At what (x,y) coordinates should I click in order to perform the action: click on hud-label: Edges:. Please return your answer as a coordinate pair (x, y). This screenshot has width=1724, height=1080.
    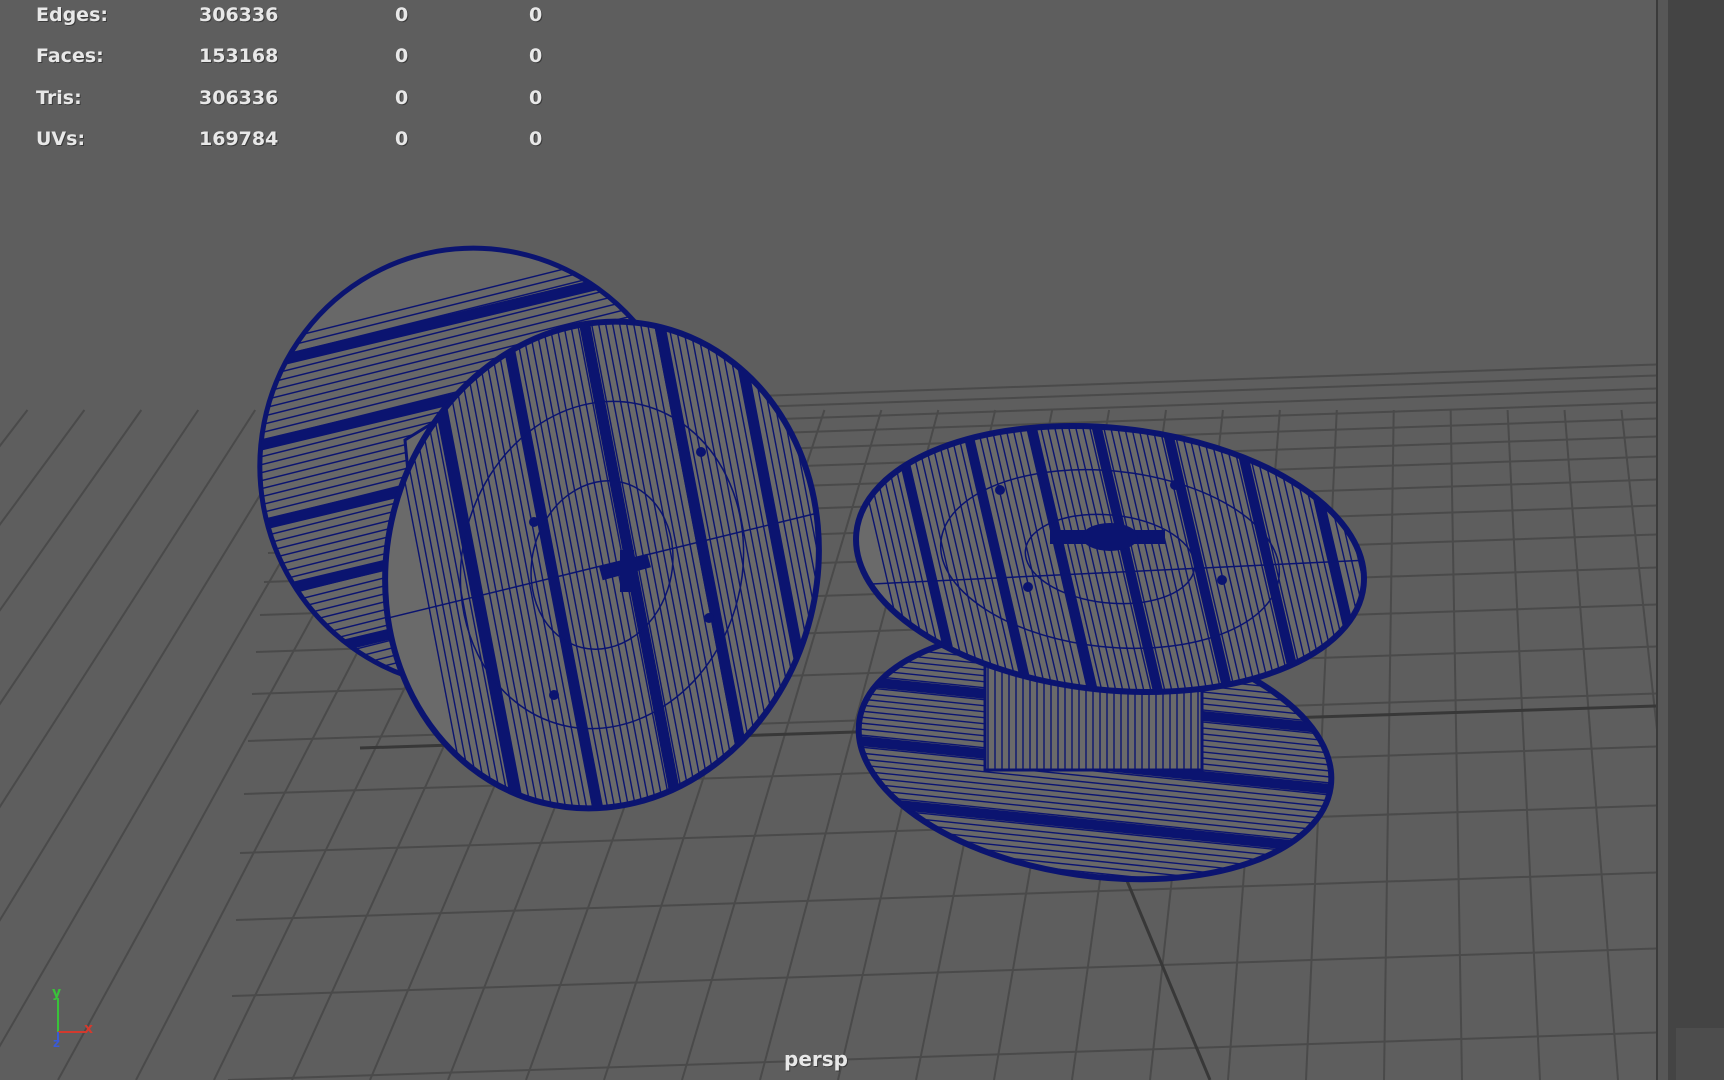
    Looking at the image, I should click on (72, 15).